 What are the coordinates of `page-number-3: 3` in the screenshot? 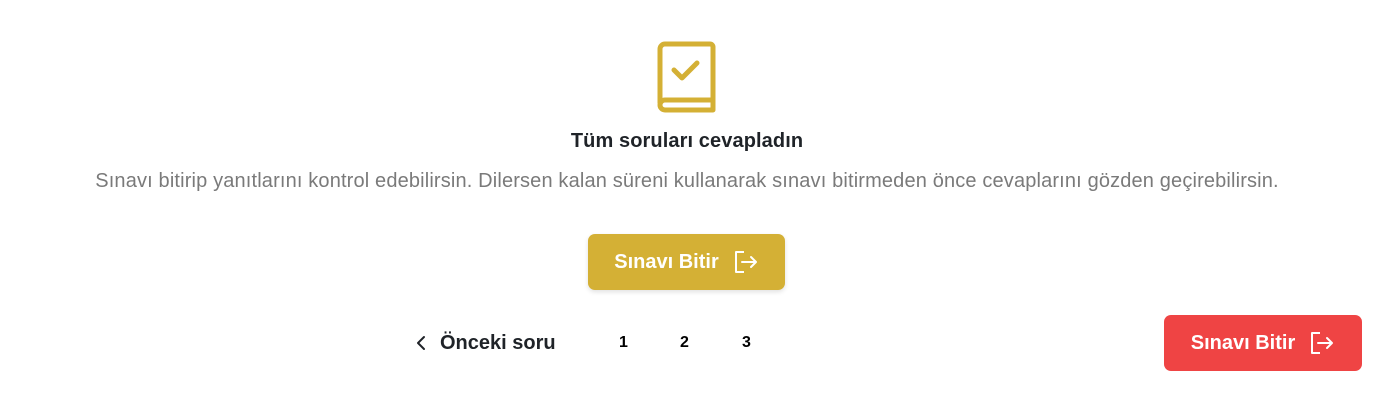 It's located at (746, 343).